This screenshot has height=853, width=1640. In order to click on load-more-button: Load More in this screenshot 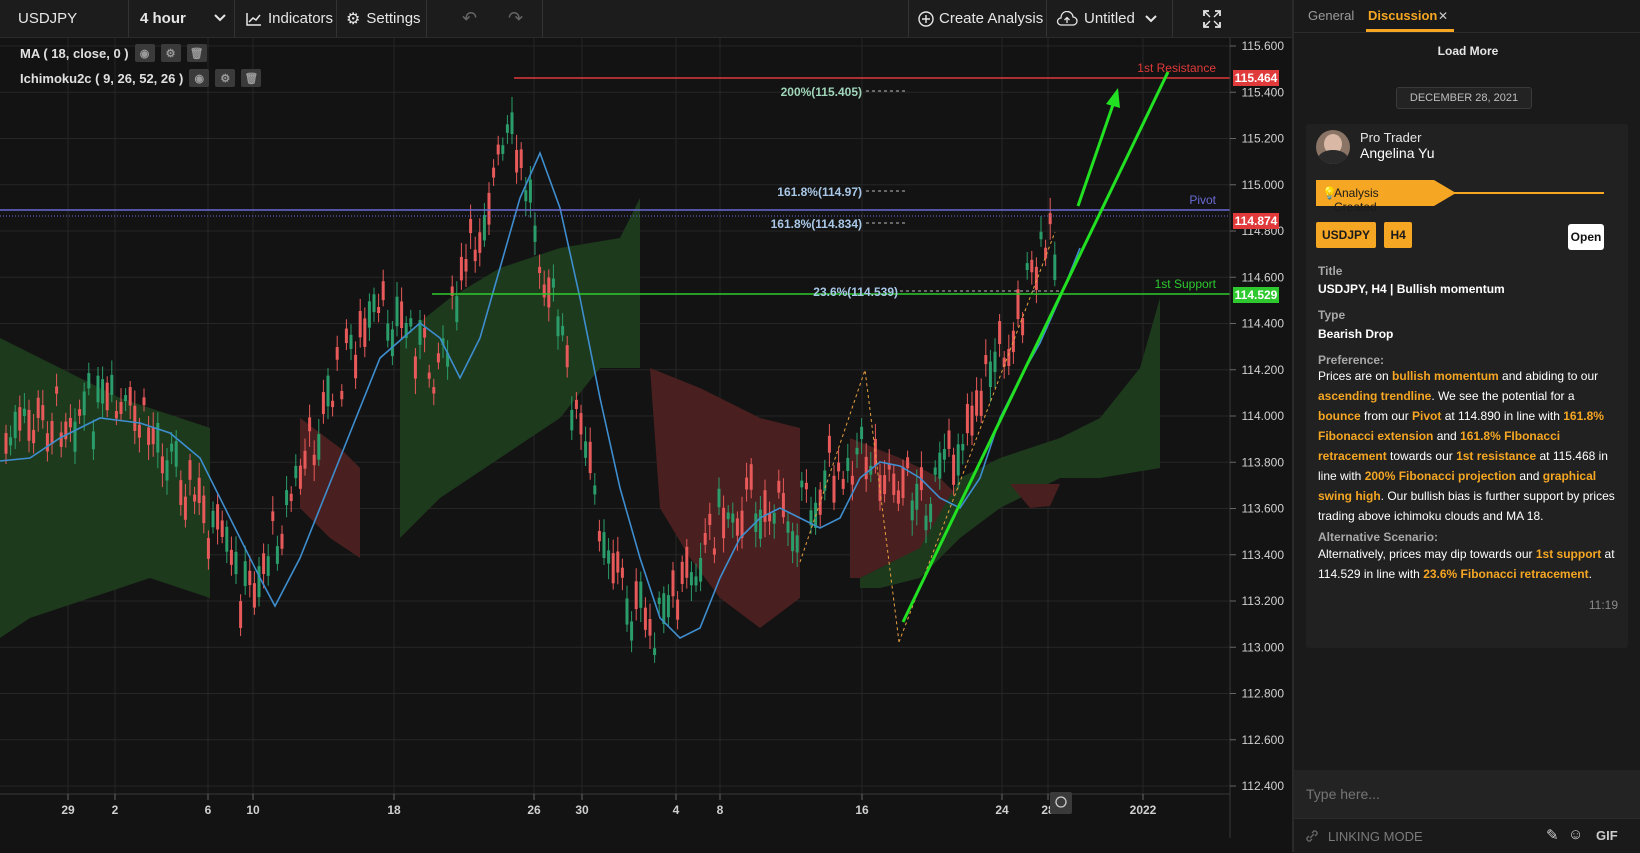, I will do `click(1467, 51)`.